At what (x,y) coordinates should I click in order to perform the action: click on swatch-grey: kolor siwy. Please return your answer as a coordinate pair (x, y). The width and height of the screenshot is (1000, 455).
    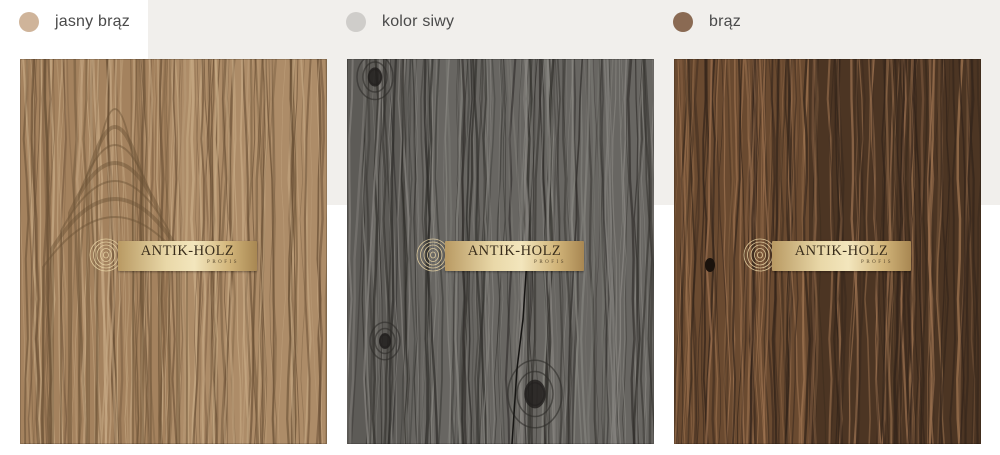
    Looking at the image, I should click on (400, 22).